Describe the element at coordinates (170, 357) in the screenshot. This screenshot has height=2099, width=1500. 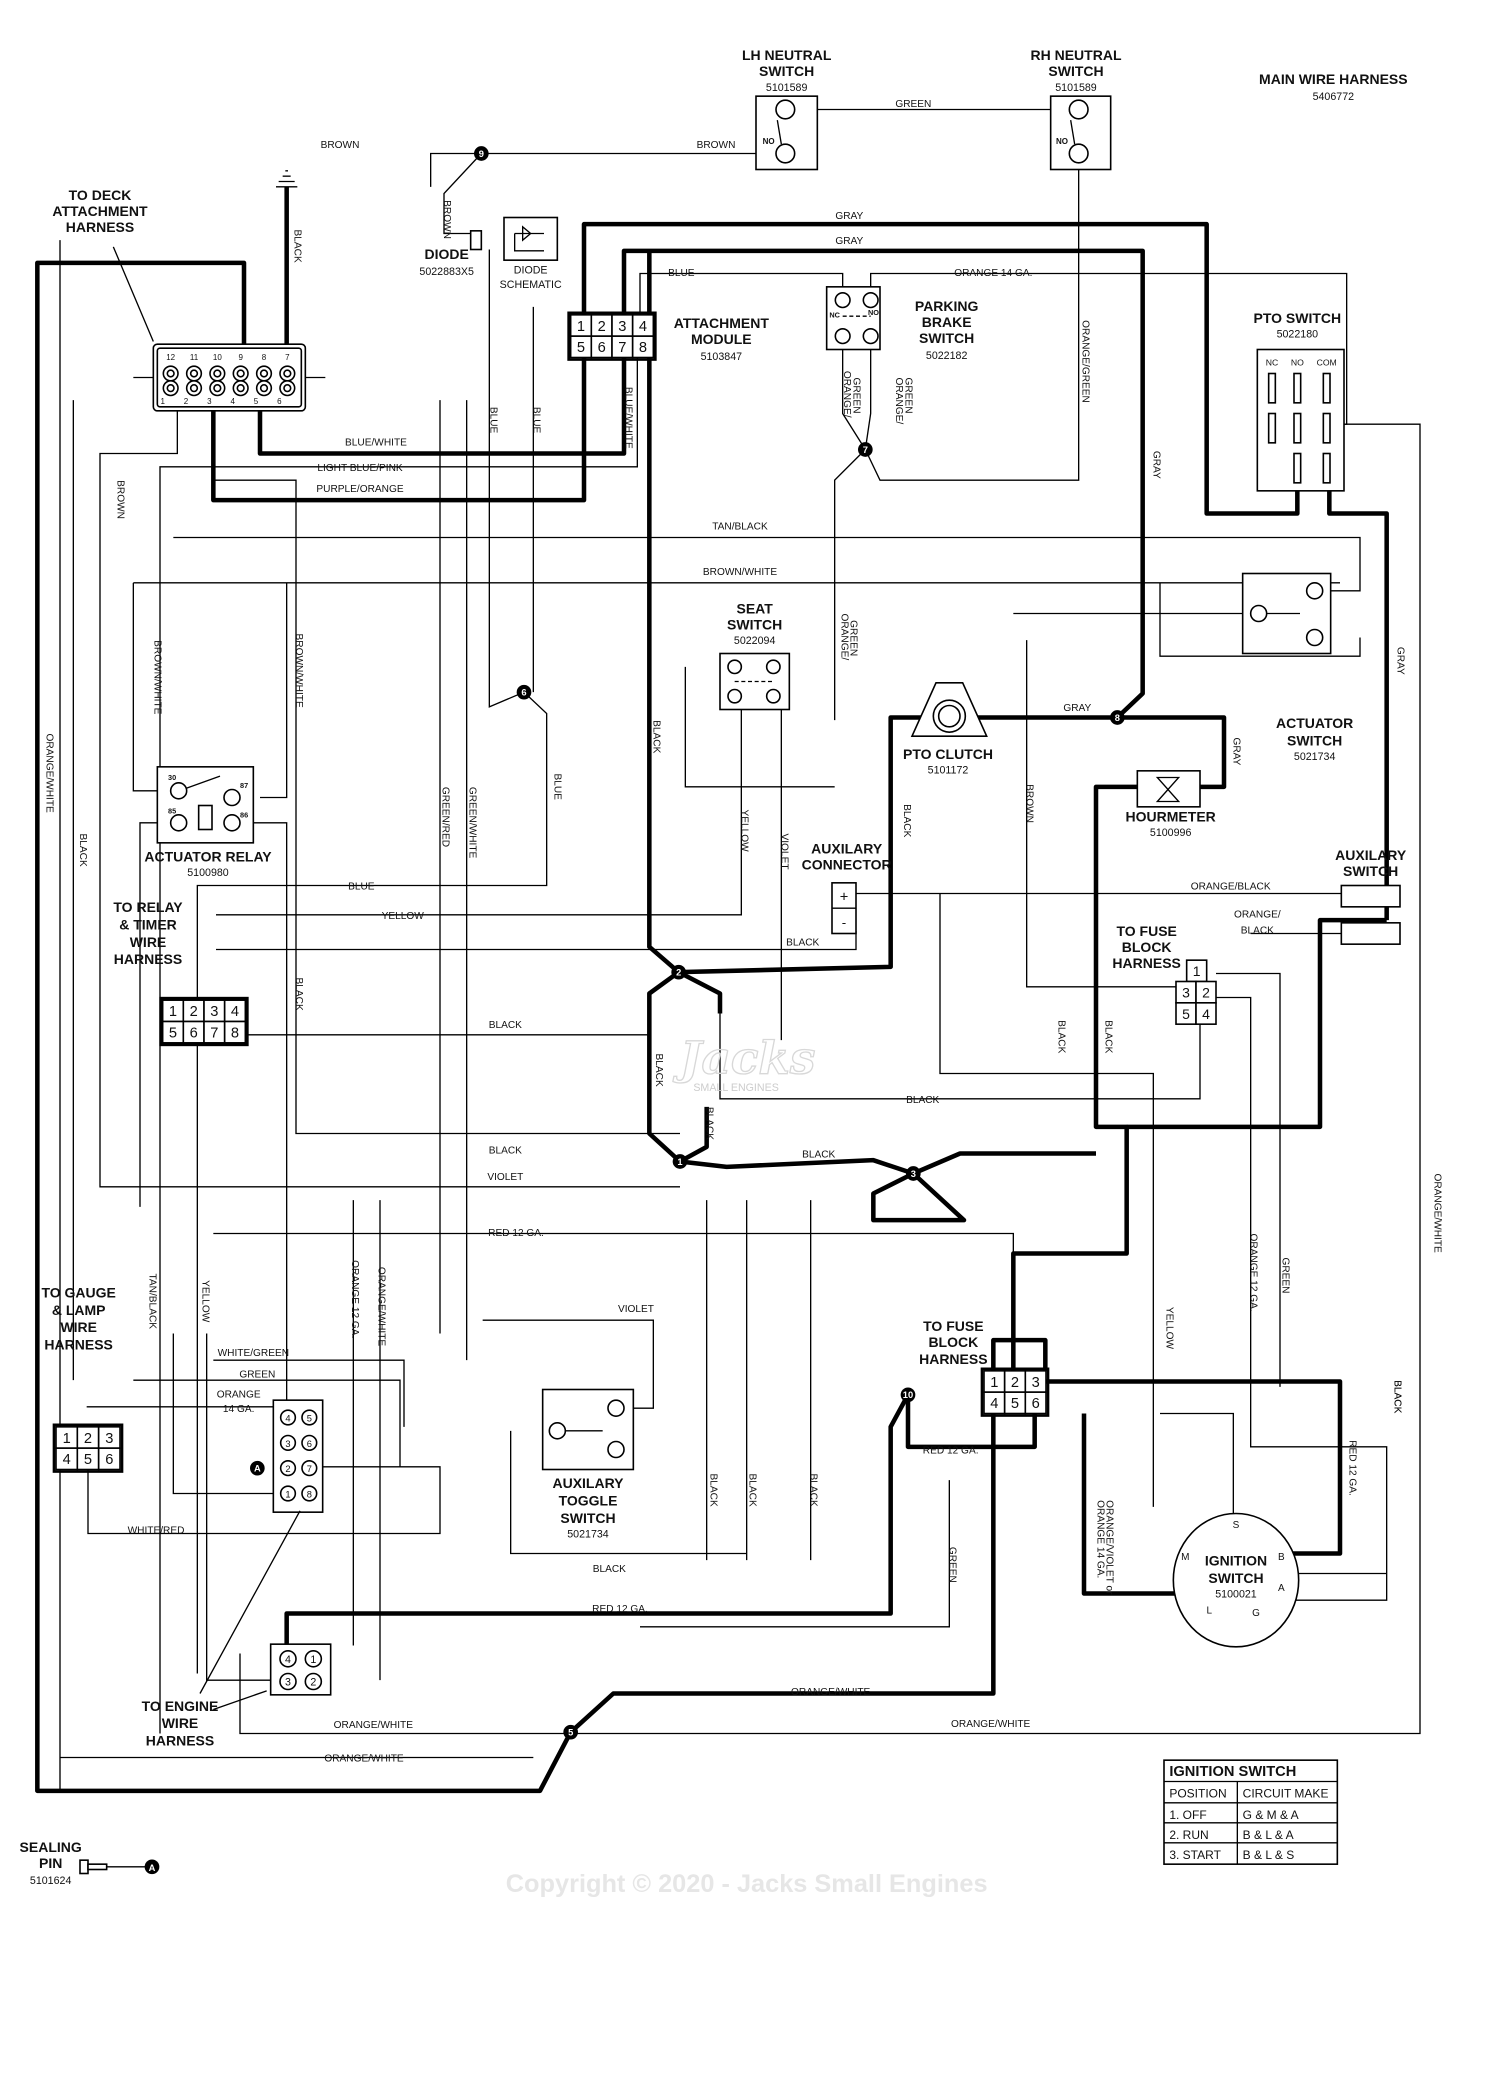
I see `pin-number: 12` at that location.